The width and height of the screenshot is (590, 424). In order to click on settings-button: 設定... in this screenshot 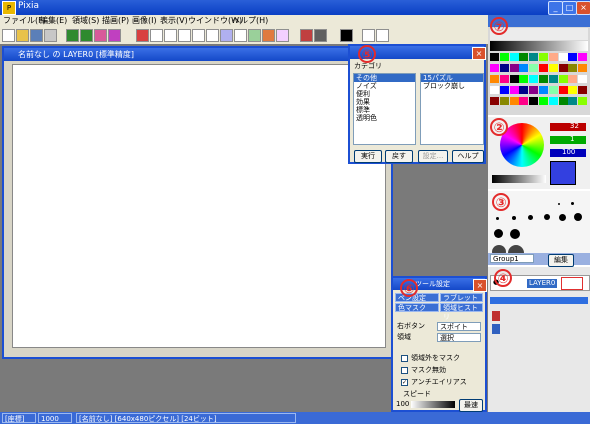, I will do `click(433, 156)`.